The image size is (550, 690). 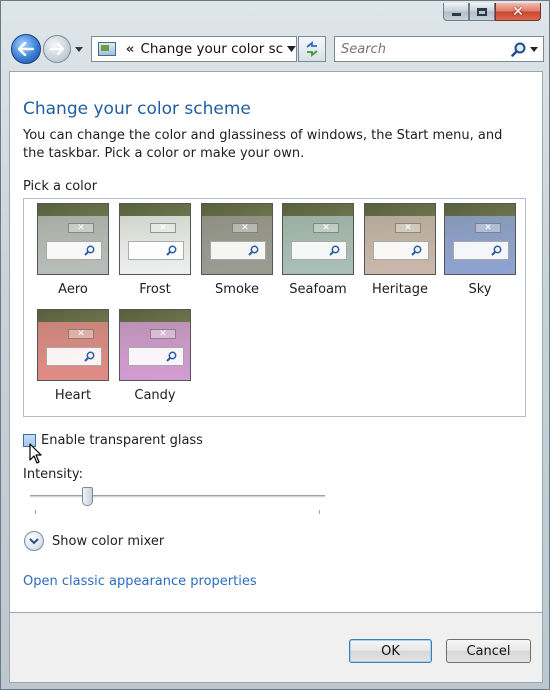 I want to click on control-panel-icon, so click(x=107, y=49).